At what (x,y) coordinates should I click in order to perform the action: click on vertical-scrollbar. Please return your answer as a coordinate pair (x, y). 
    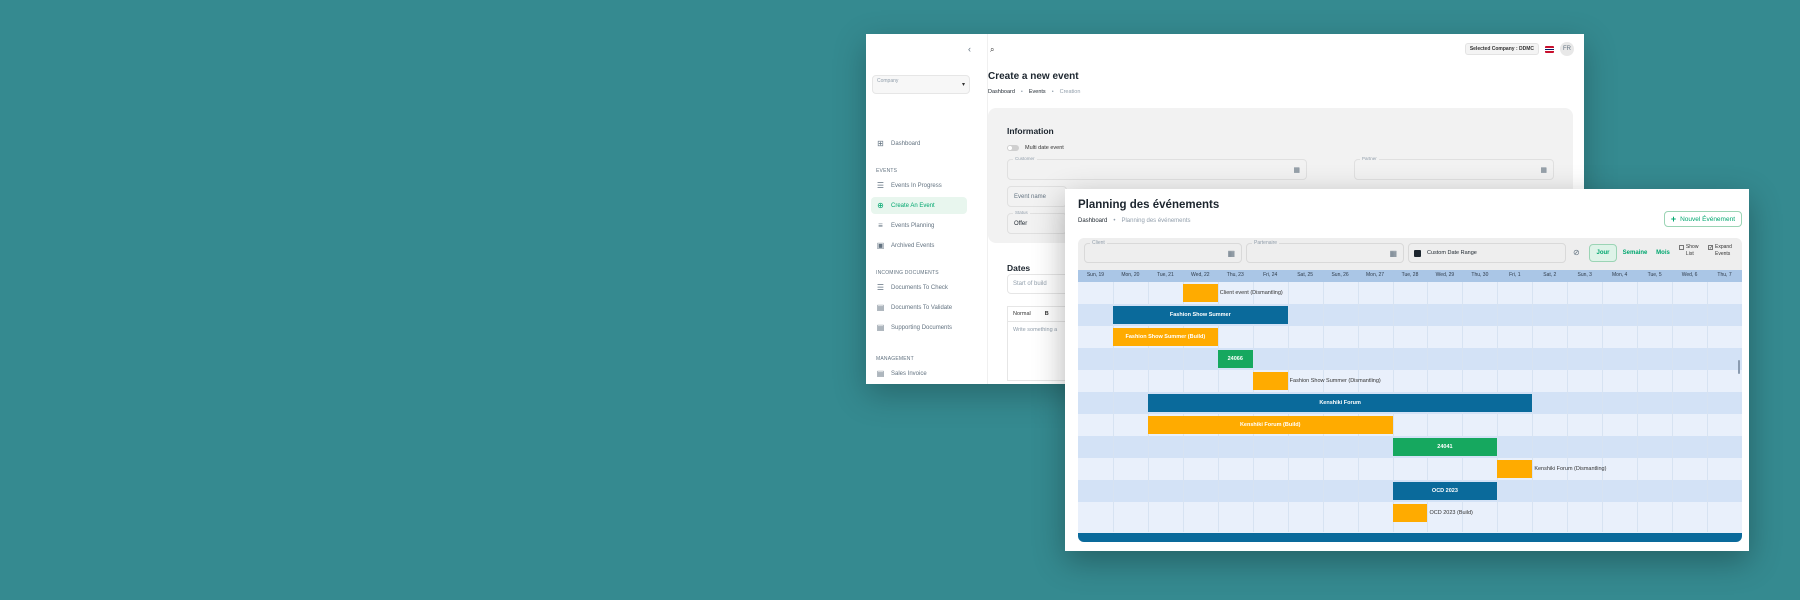
    Looking at the image, I should click on (1739, 367).